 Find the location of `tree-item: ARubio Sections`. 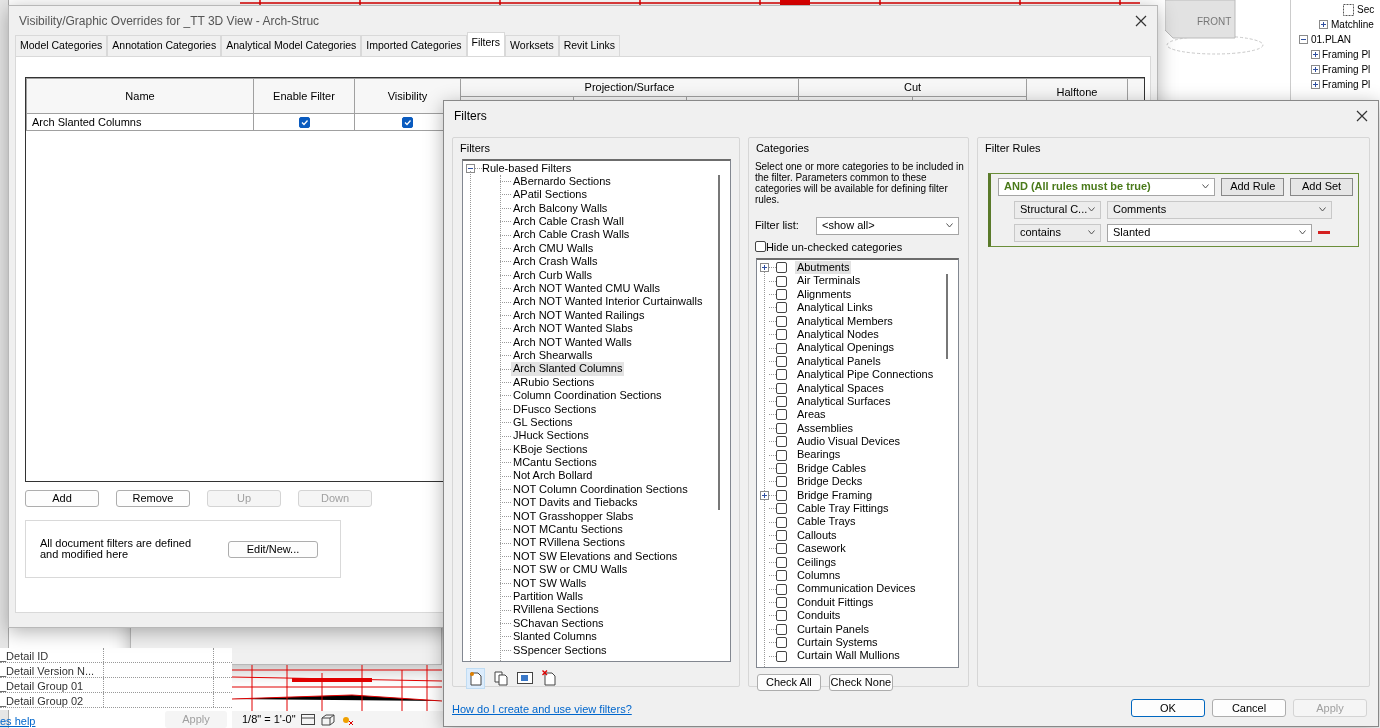

tree-item: ARubio Sections is located at coordinates (554, 382).